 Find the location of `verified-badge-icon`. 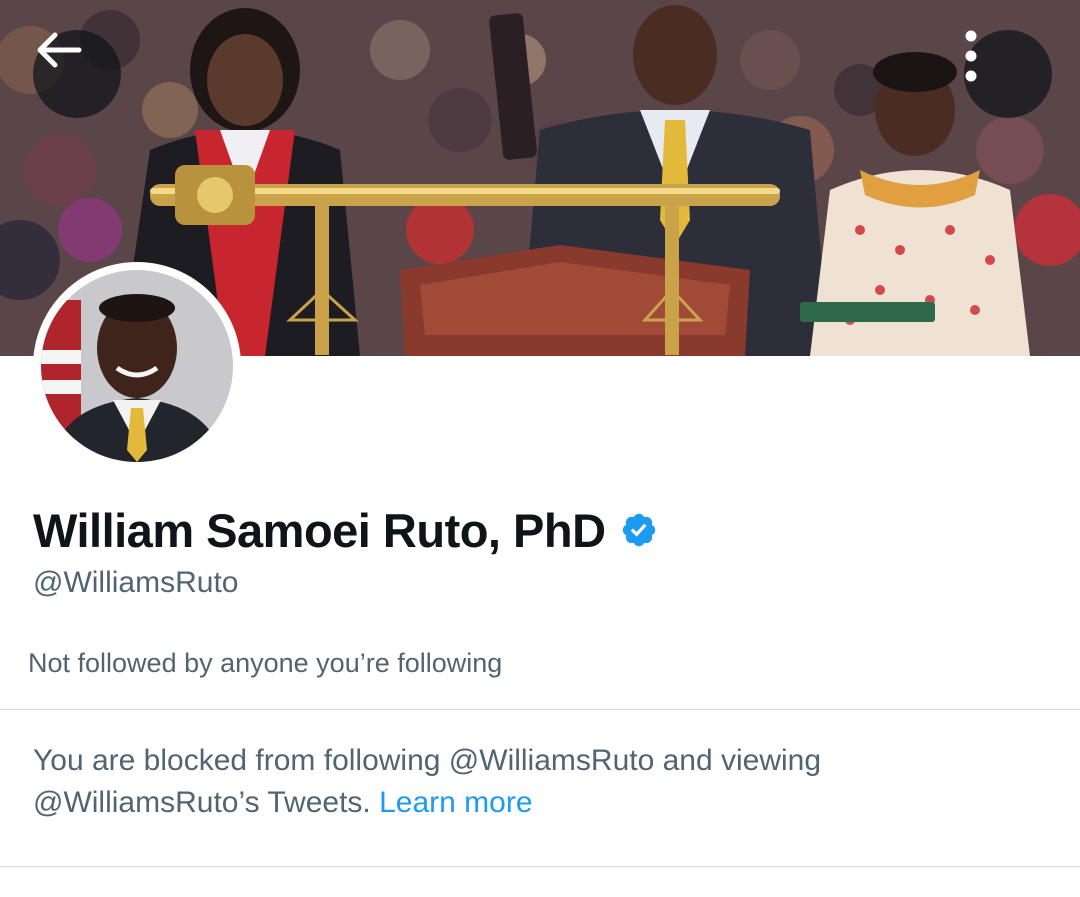

verified-badge-icon is located at coordinates (639, 530).